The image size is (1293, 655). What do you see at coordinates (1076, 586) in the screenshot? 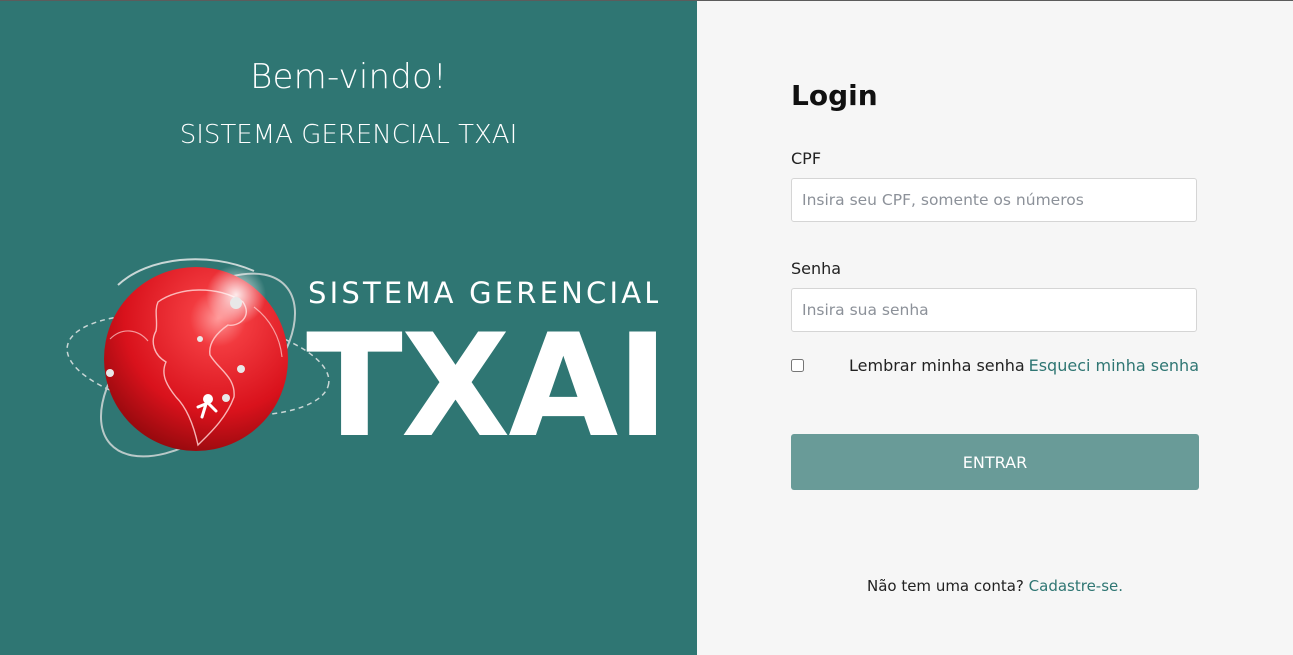
I see `signup-link: Cadastre-se.` at bounding box center [1076, 586].